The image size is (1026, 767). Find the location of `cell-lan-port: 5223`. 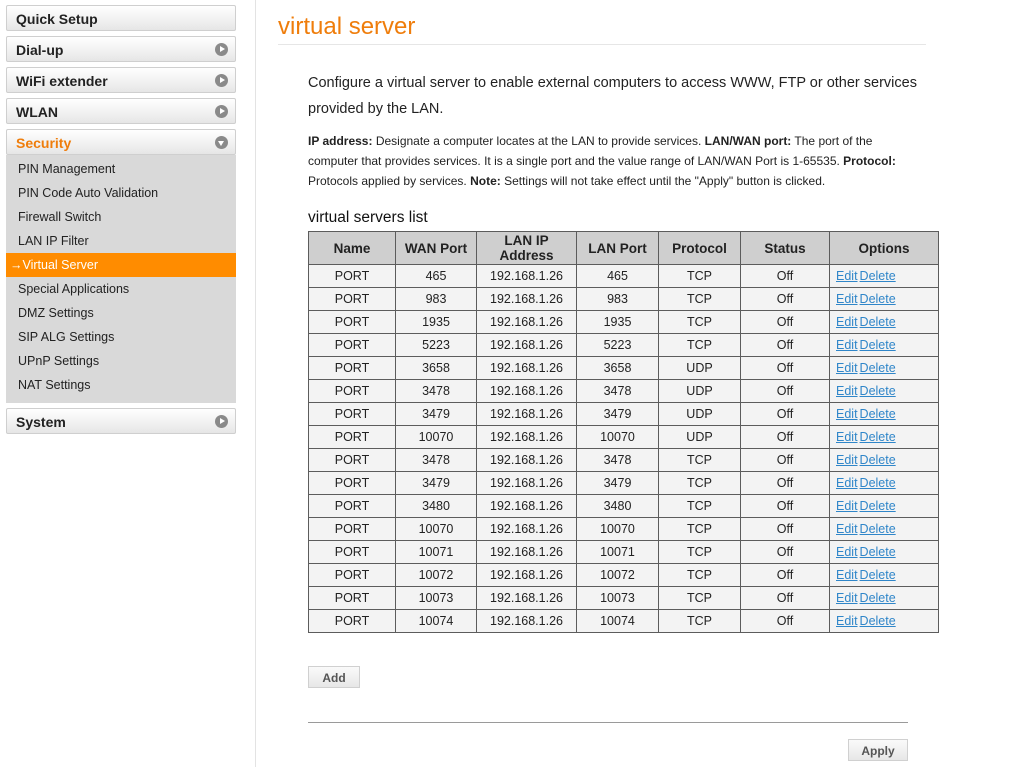

cell-lan-port: 5223 is located at coordinates (617, 345).